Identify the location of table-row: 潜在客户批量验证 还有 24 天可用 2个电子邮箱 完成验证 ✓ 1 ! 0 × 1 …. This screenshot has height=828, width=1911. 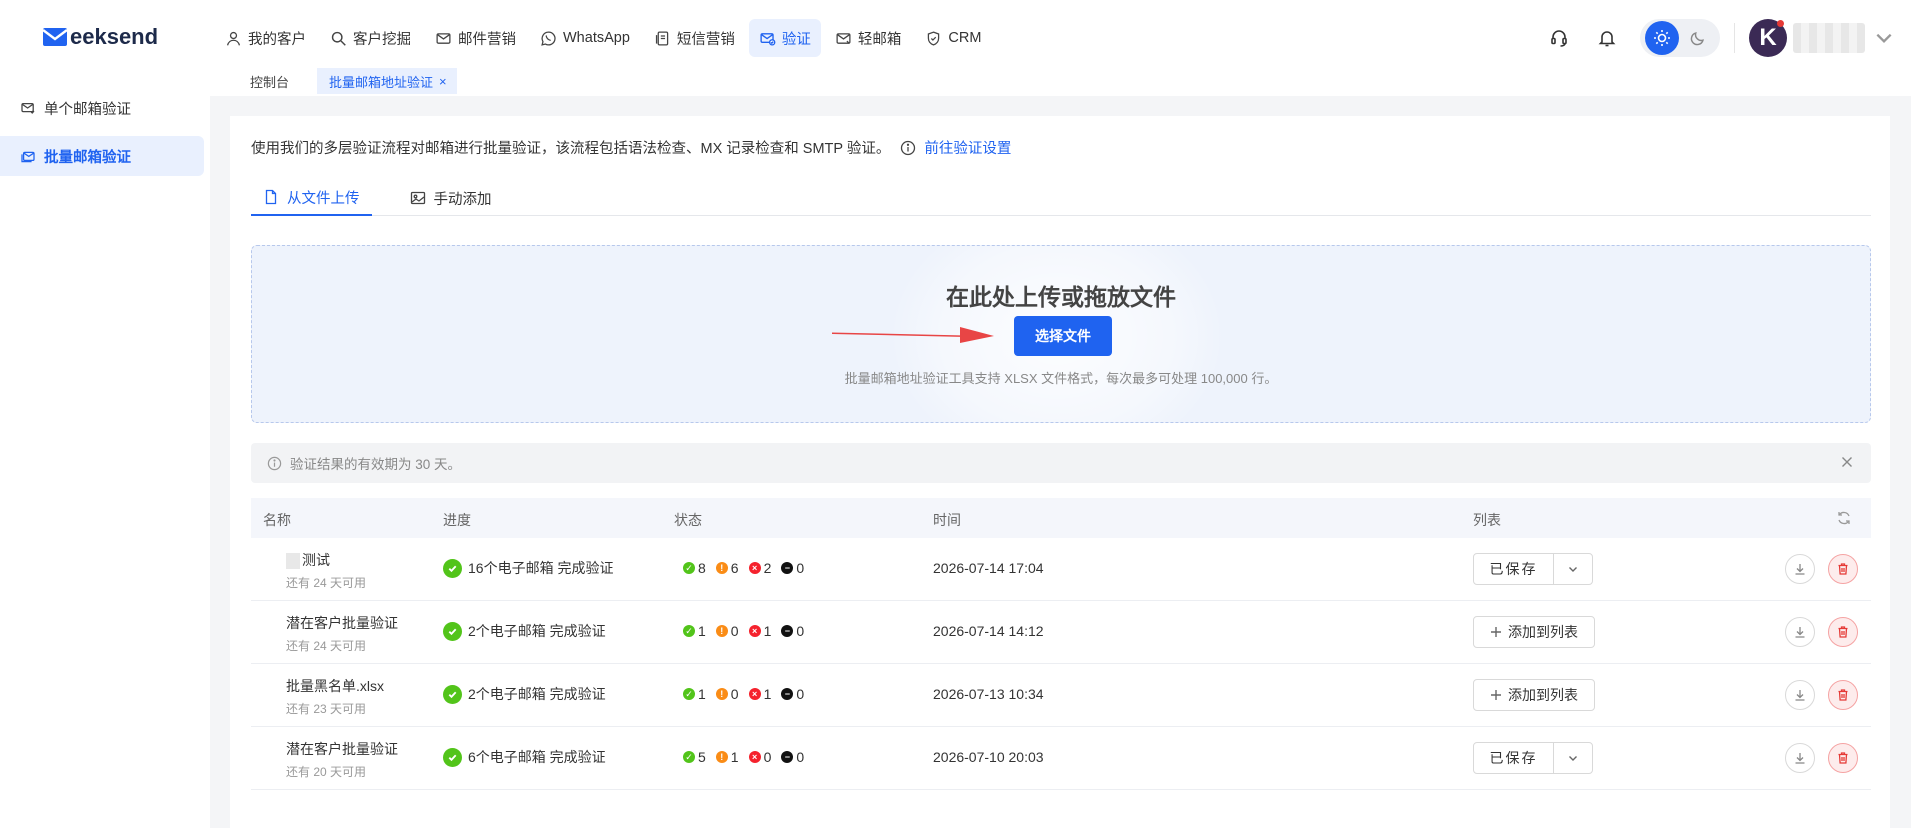
(1061, 632).